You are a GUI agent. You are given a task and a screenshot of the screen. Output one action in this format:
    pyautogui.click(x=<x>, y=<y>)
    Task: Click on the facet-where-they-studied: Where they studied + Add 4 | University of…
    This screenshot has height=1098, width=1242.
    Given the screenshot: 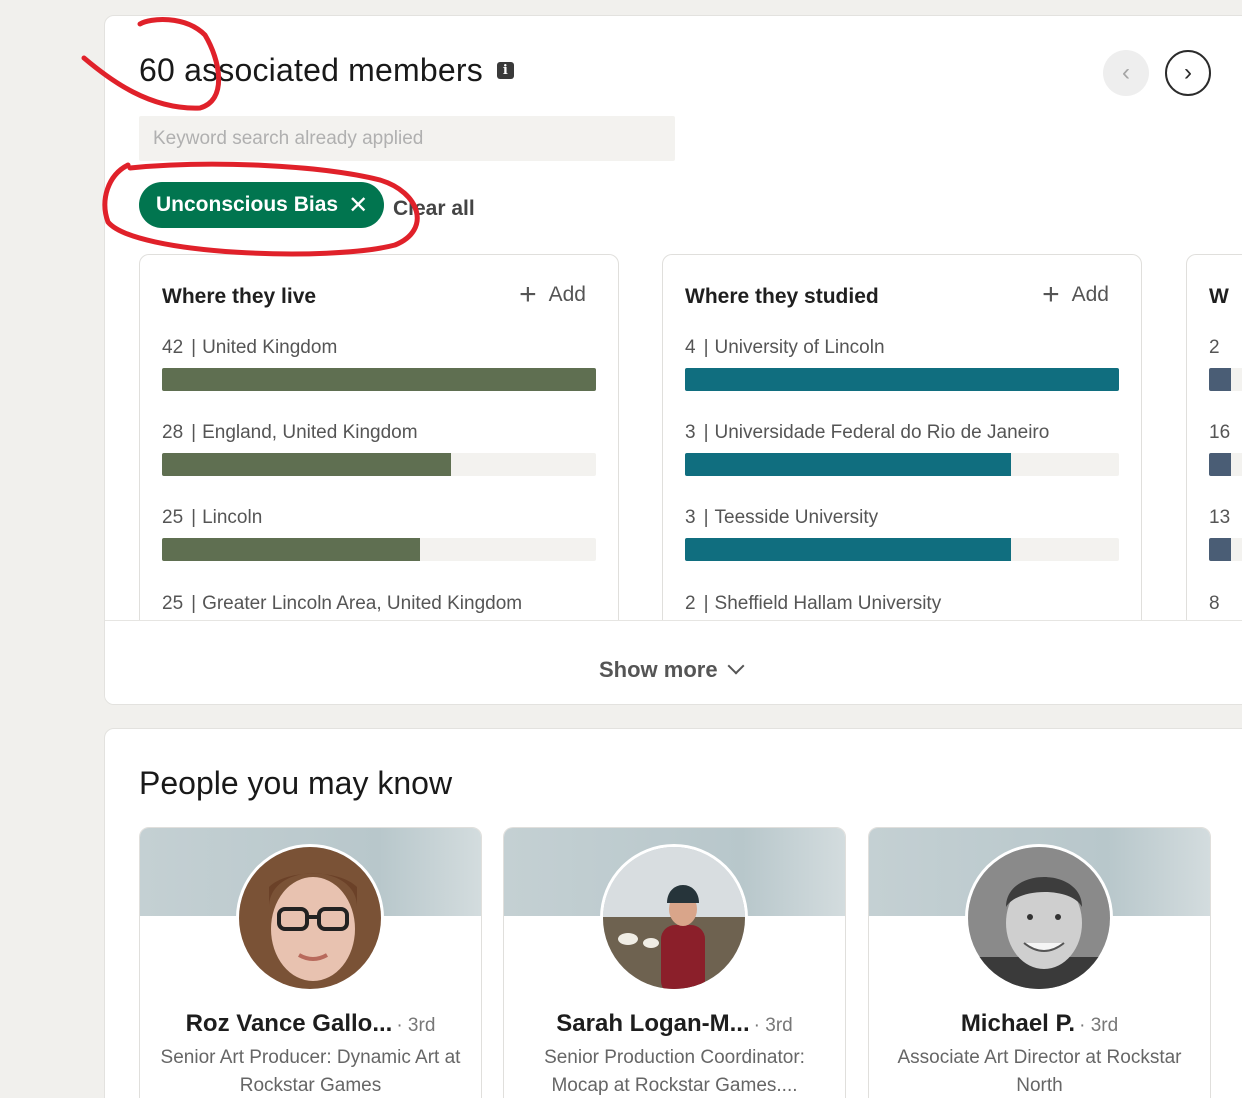 What is the action you would take?
    pyautogui.click(x=902, y=464)
    